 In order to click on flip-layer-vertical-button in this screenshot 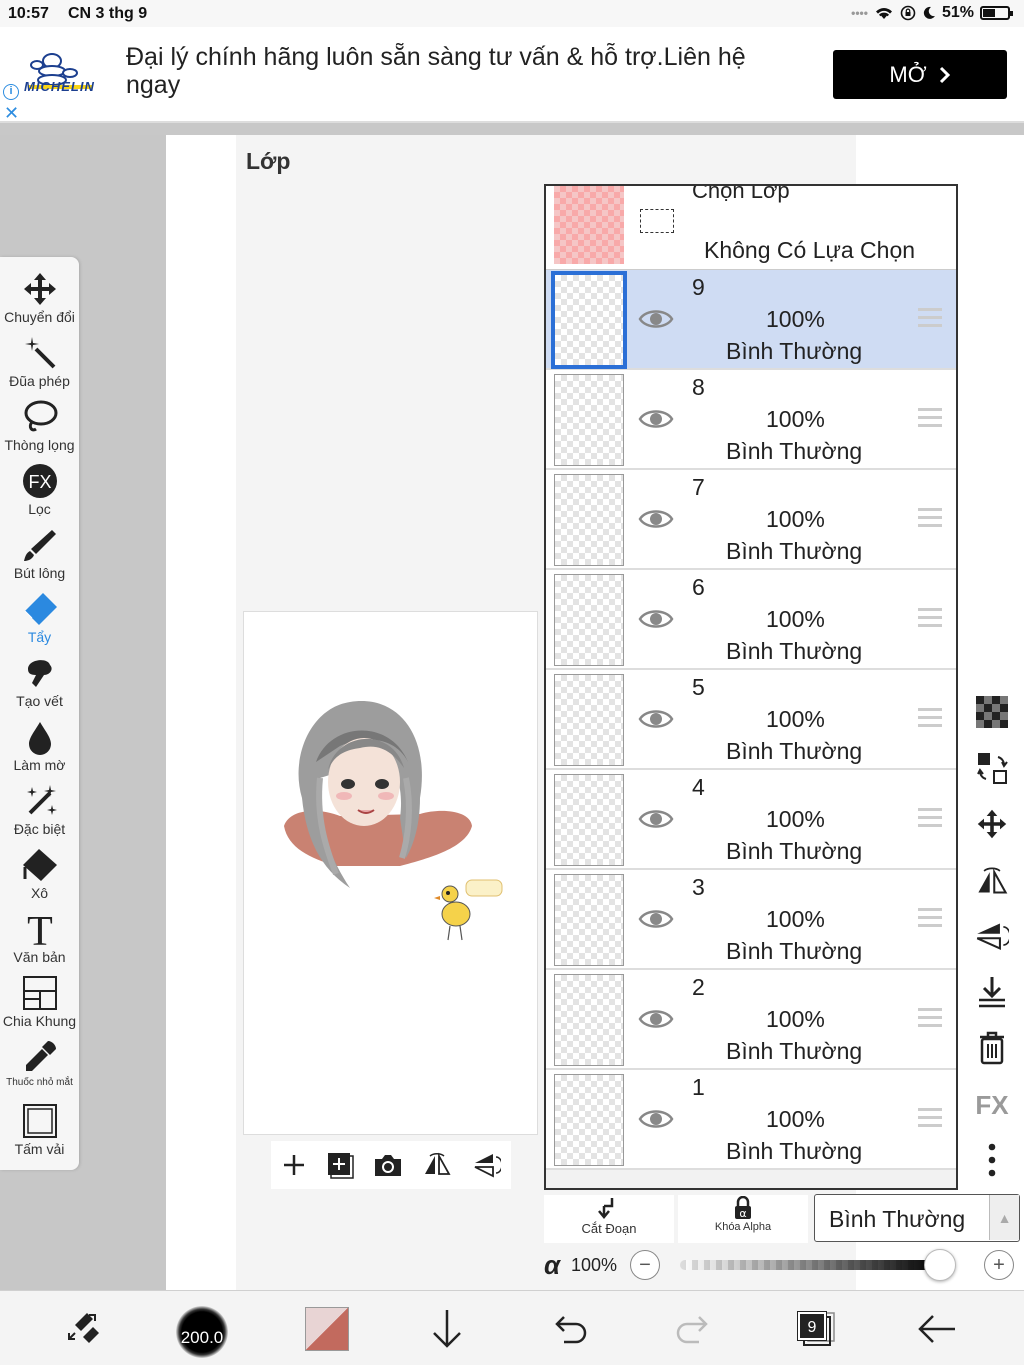, I will do `click(992, 936)`.